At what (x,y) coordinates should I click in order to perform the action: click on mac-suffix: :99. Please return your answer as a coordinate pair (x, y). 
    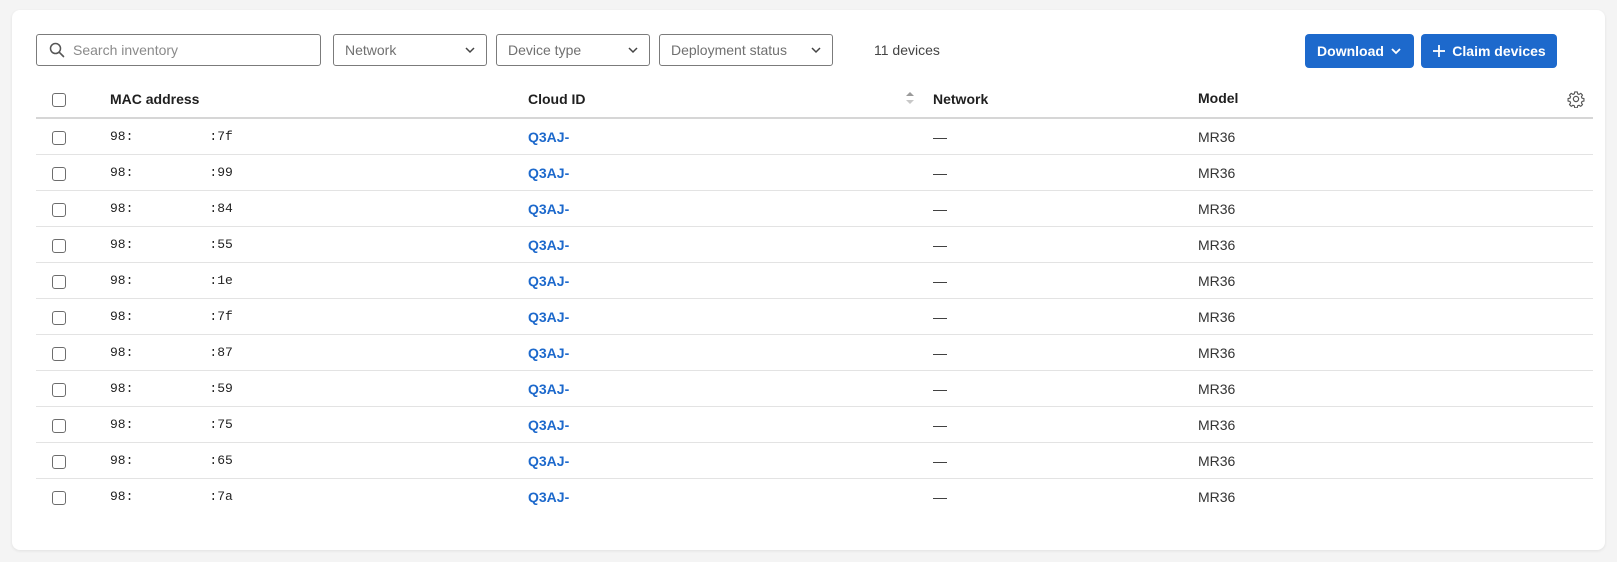
    Looking at the image, I should click on (221, 172).